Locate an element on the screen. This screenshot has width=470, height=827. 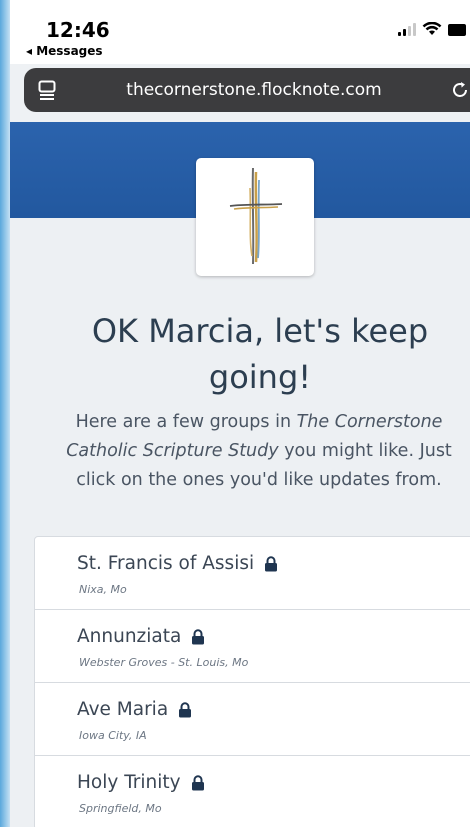
group-name: Annunziata is located at coordinates (129, 636).